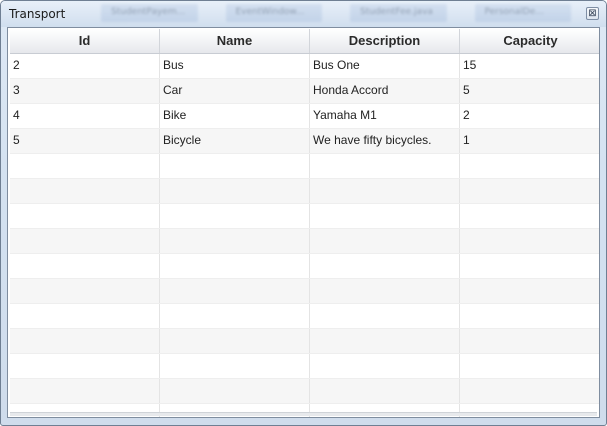  Describe the element at coordinates (385, 141) in the screenshot. I see `table-cell: We have fifty bicycles.` at that location.